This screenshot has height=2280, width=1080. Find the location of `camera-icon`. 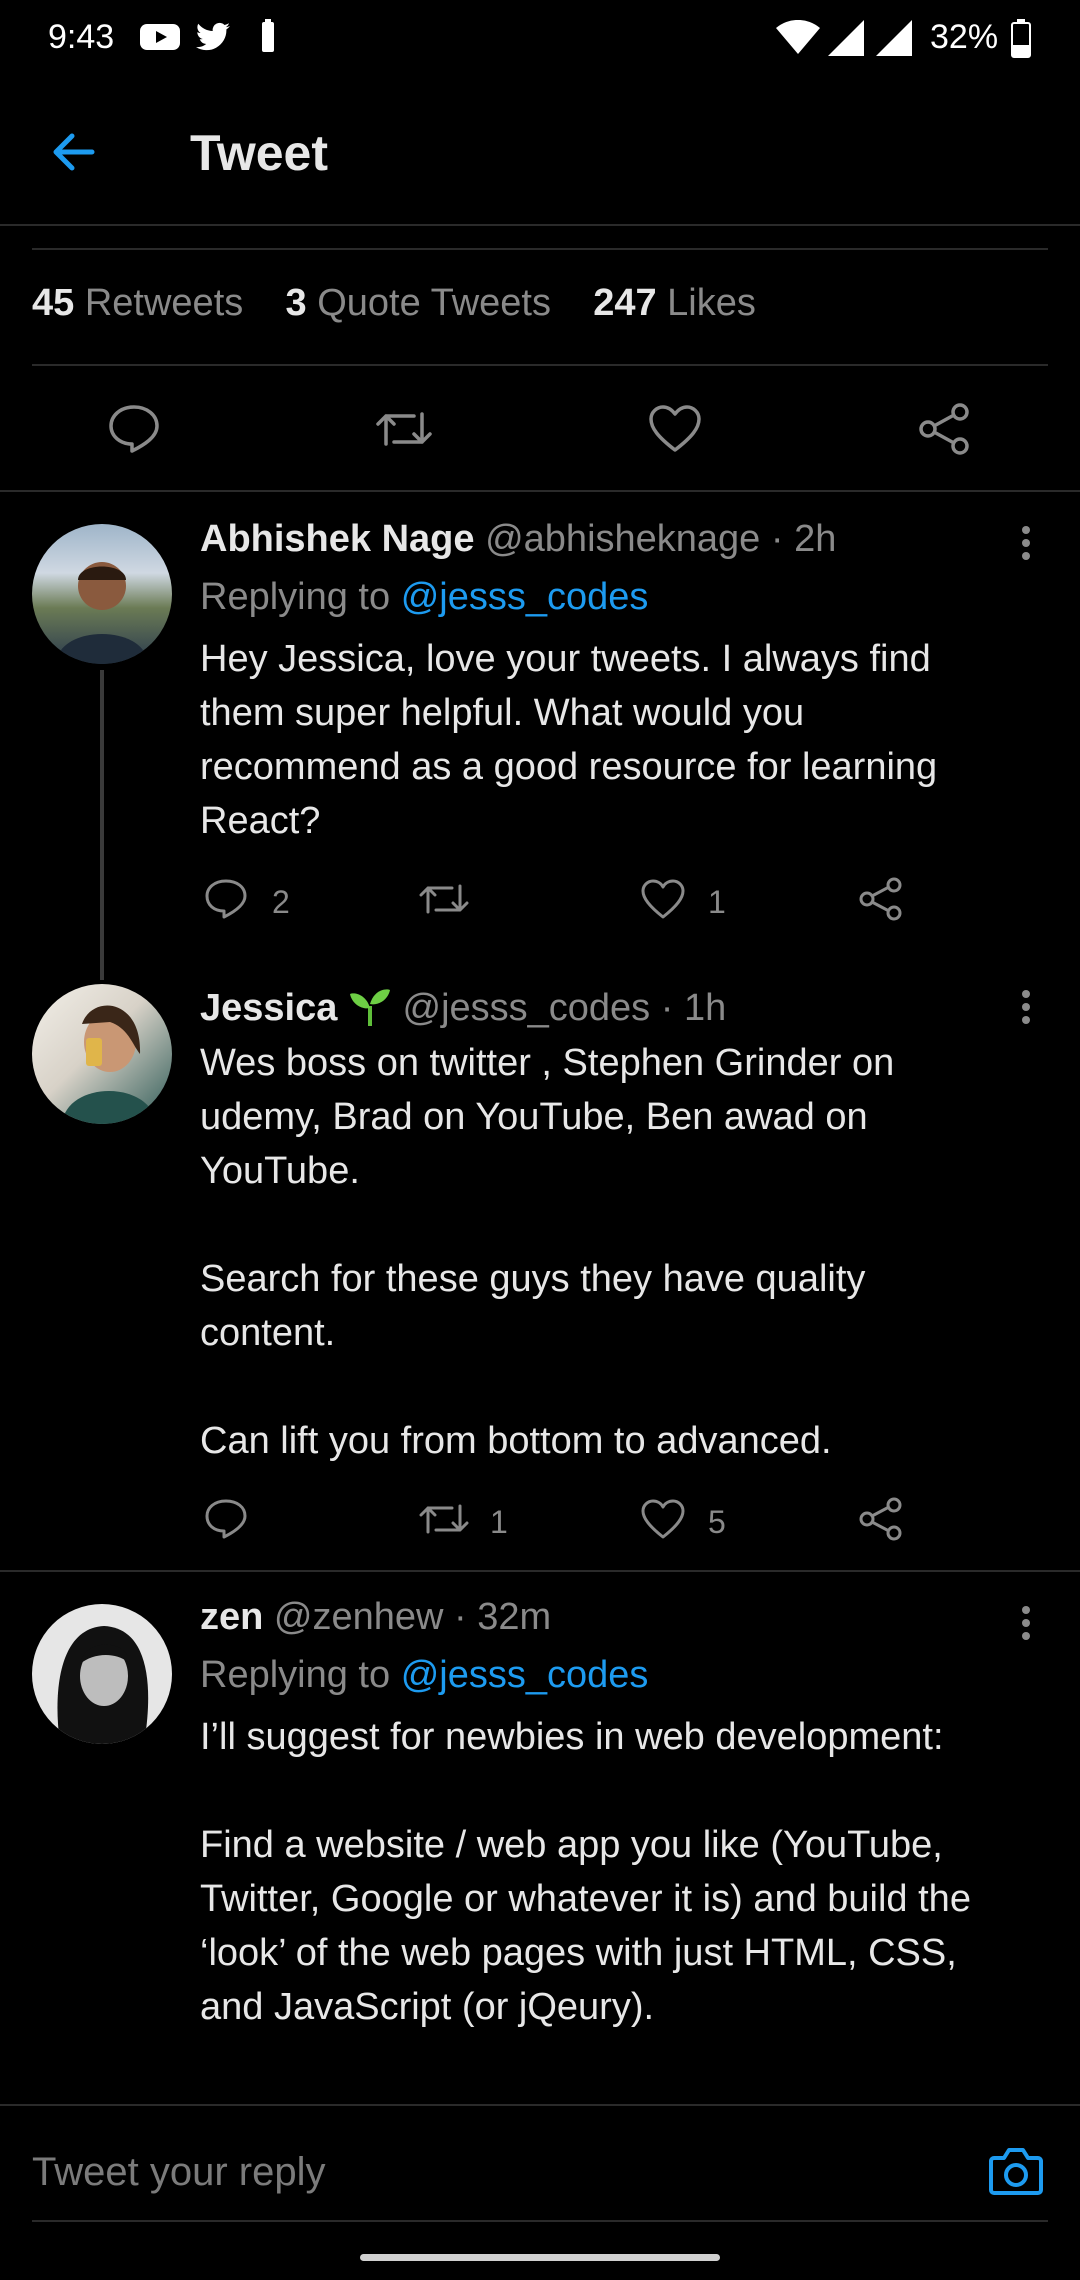

camera-icon is located at coordinates (1016, 2170).